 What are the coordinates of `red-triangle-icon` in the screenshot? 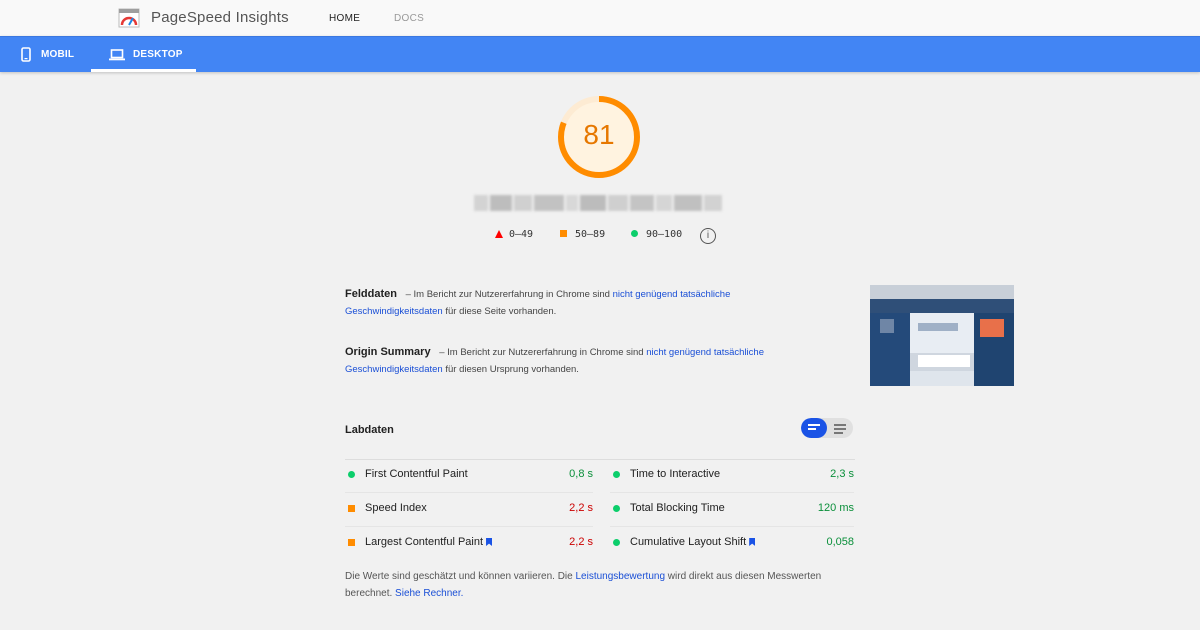 It's located at (499, 234).